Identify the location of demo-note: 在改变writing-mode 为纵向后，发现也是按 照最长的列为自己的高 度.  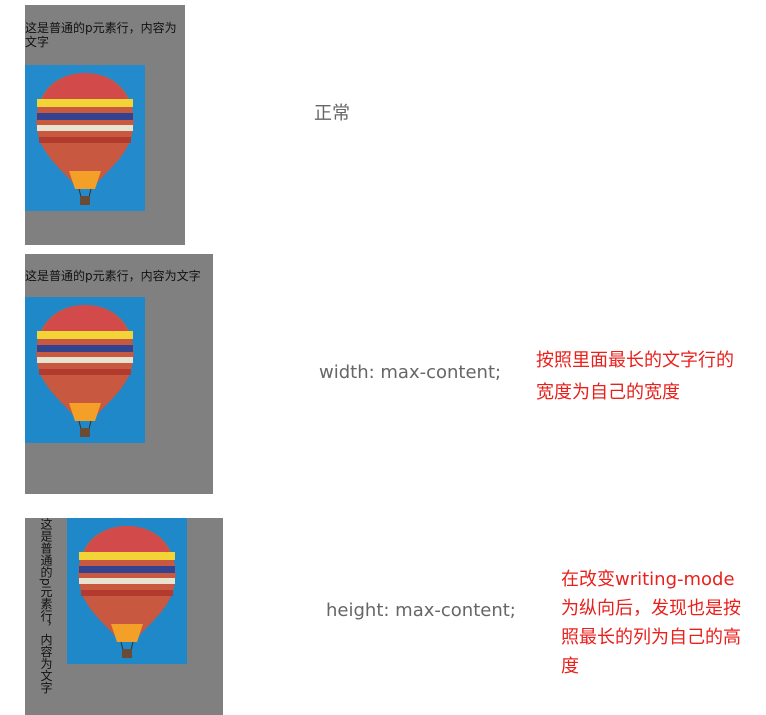
(651, 623).